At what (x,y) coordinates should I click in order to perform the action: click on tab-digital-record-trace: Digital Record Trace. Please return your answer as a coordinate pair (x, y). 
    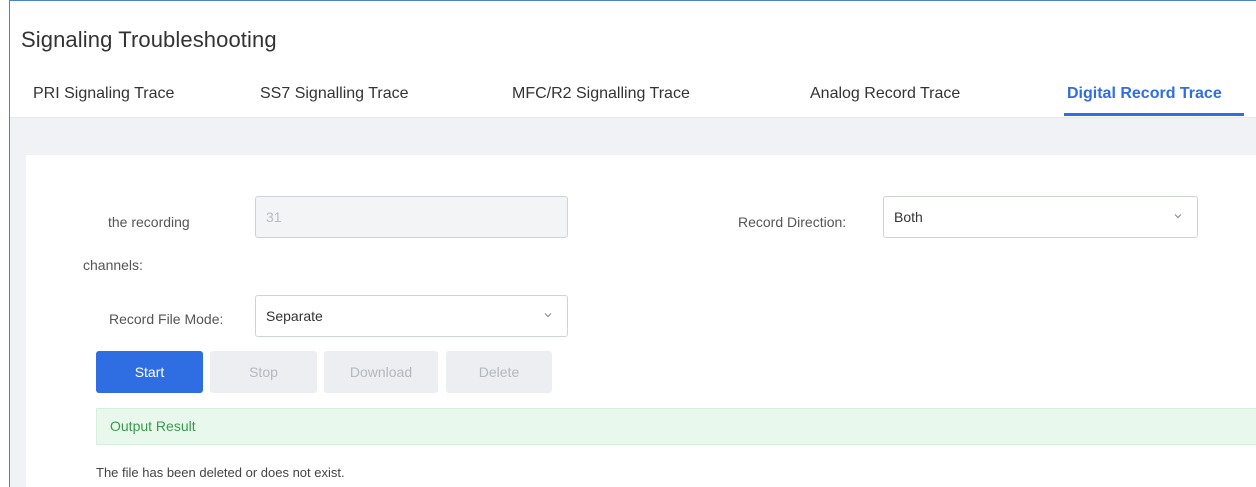
    Looking at the image, I should click on (1144, 94).